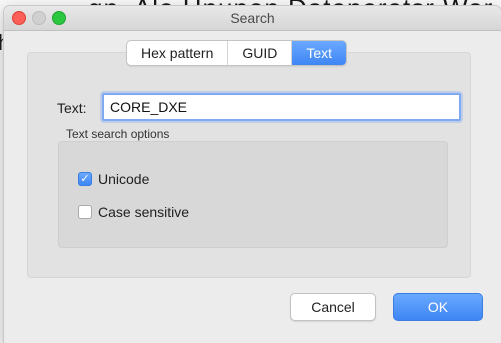 This screenshot has width=501, height=343. Describe the element at coordinates (178, 53) in the screenshot. I see `tab-hex-pattern: Hex pattern` at that location.